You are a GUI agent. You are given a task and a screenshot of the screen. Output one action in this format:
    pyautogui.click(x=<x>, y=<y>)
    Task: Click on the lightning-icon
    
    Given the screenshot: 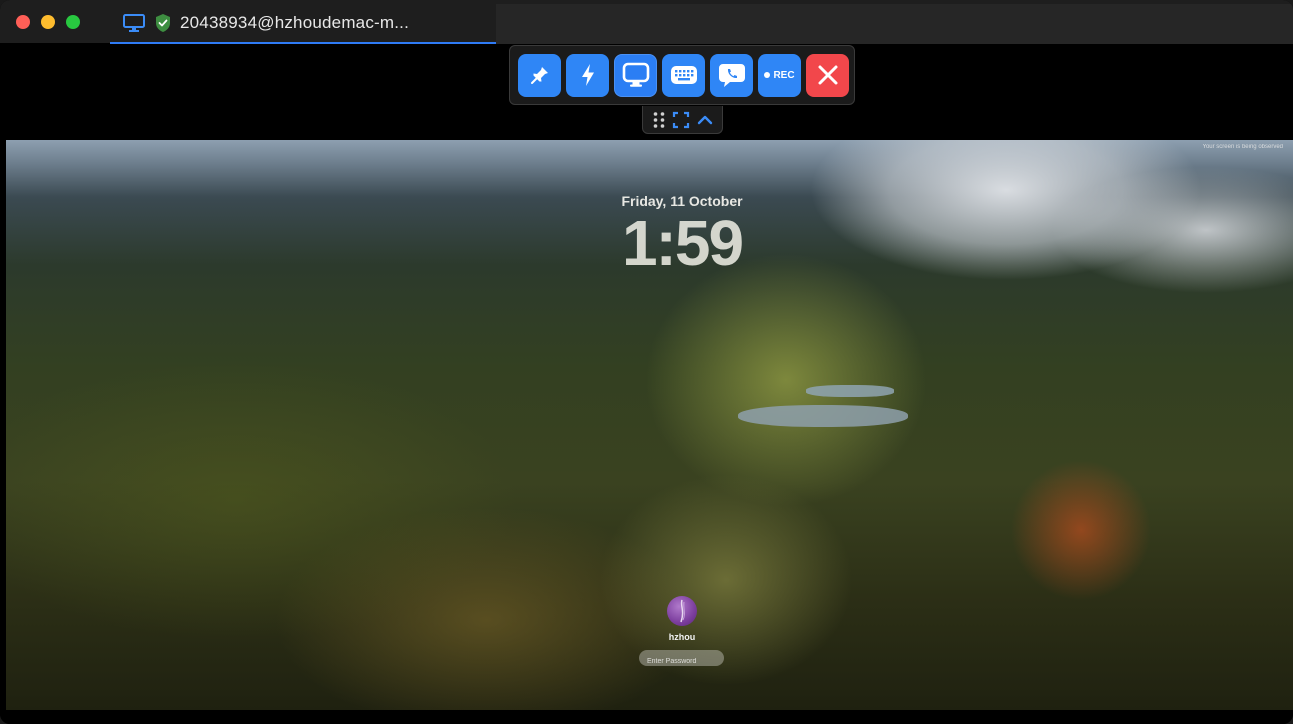 What is the action you would take?
    pyautogui.click(x=587, y=75)
    